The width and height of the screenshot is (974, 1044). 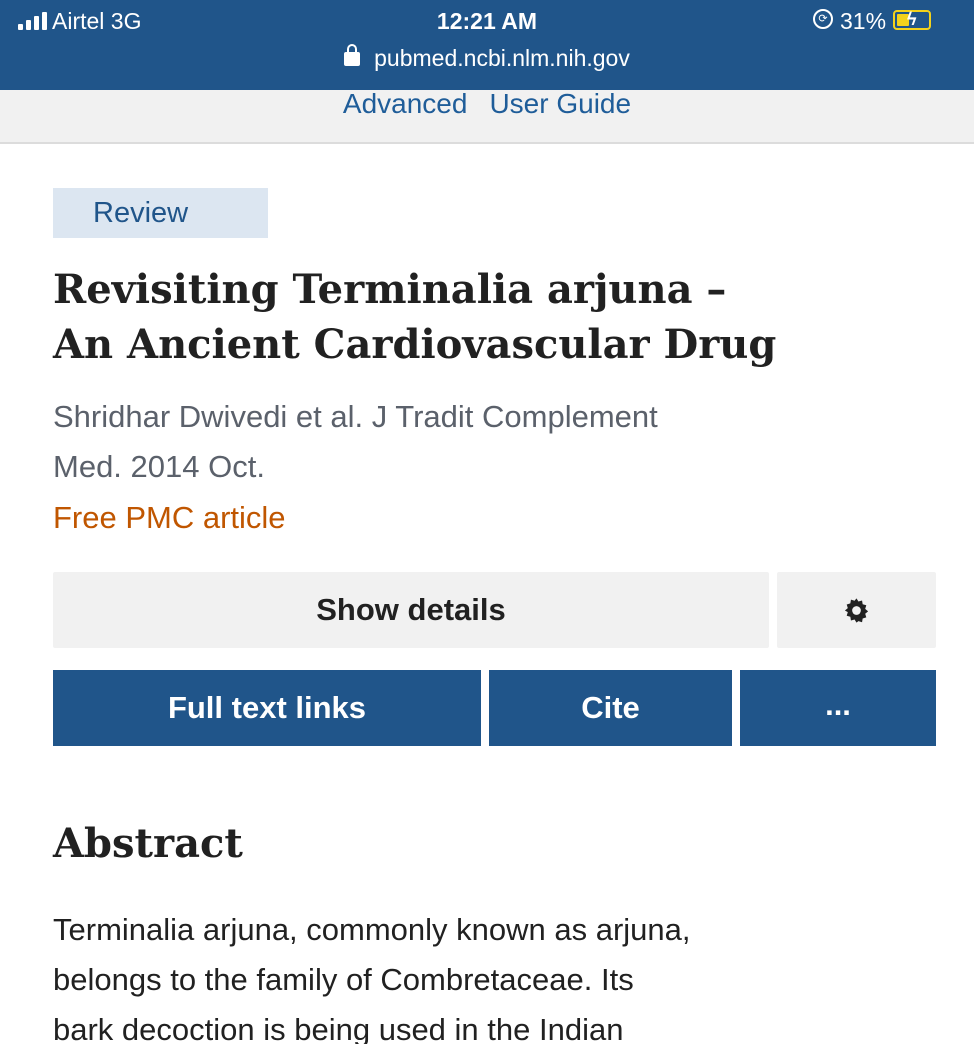 I want to click on article-title-line: An Ancient Cardiovascular Drug, so click(x=415, y=344).